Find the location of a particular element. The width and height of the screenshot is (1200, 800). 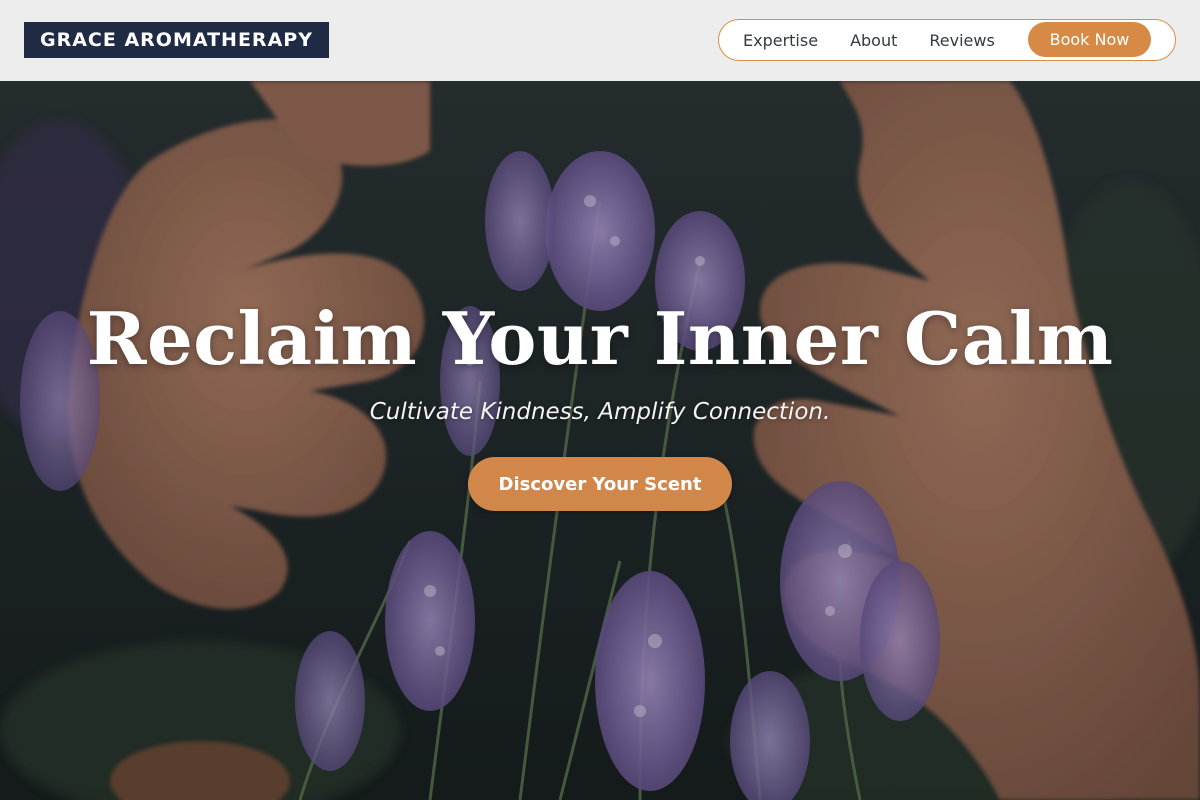

book-now-button: Book Now is located at coordinates (1089, 39).